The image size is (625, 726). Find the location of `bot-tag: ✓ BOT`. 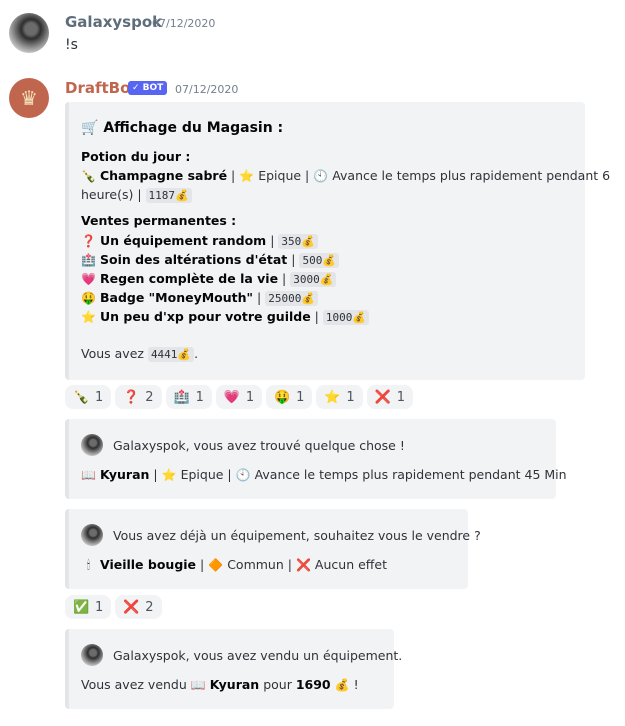

bot-tag: ✓ BOT is located at coordinates (148, 88).